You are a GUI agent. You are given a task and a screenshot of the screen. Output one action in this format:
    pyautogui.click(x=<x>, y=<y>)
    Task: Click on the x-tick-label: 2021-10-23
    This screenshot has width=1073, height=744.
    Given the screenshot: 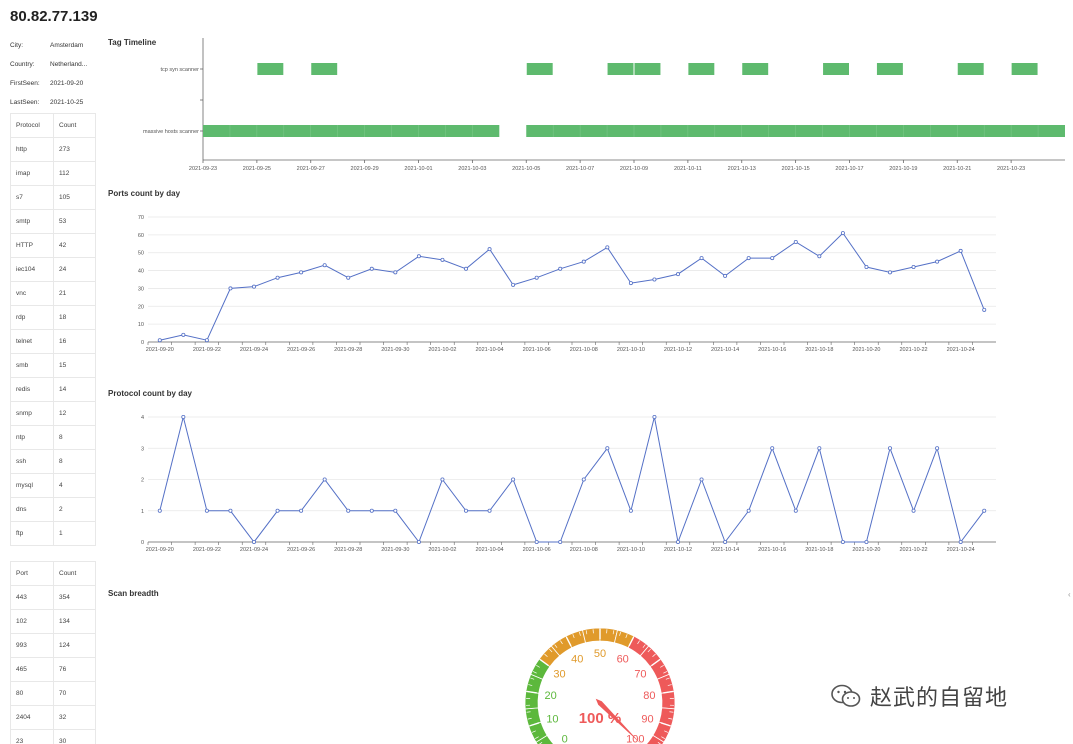 What is the action you would take?
    pyautogui.click(x=1011, y=169)
    